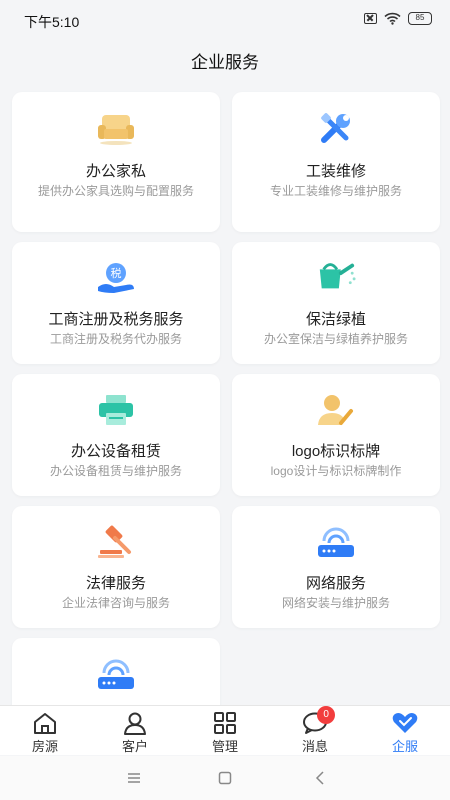 Image resolution: width=450 pixels, height=800 pixels. Describe the element at coordinates (135, 723) in the screenshot. I see `user-icon` at that location.